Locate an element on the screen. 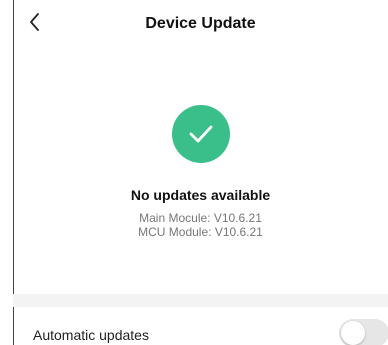 Image resolution: width=388 pixels, height=345 pixels. toggle-knob is located at coordinates (353, 333).